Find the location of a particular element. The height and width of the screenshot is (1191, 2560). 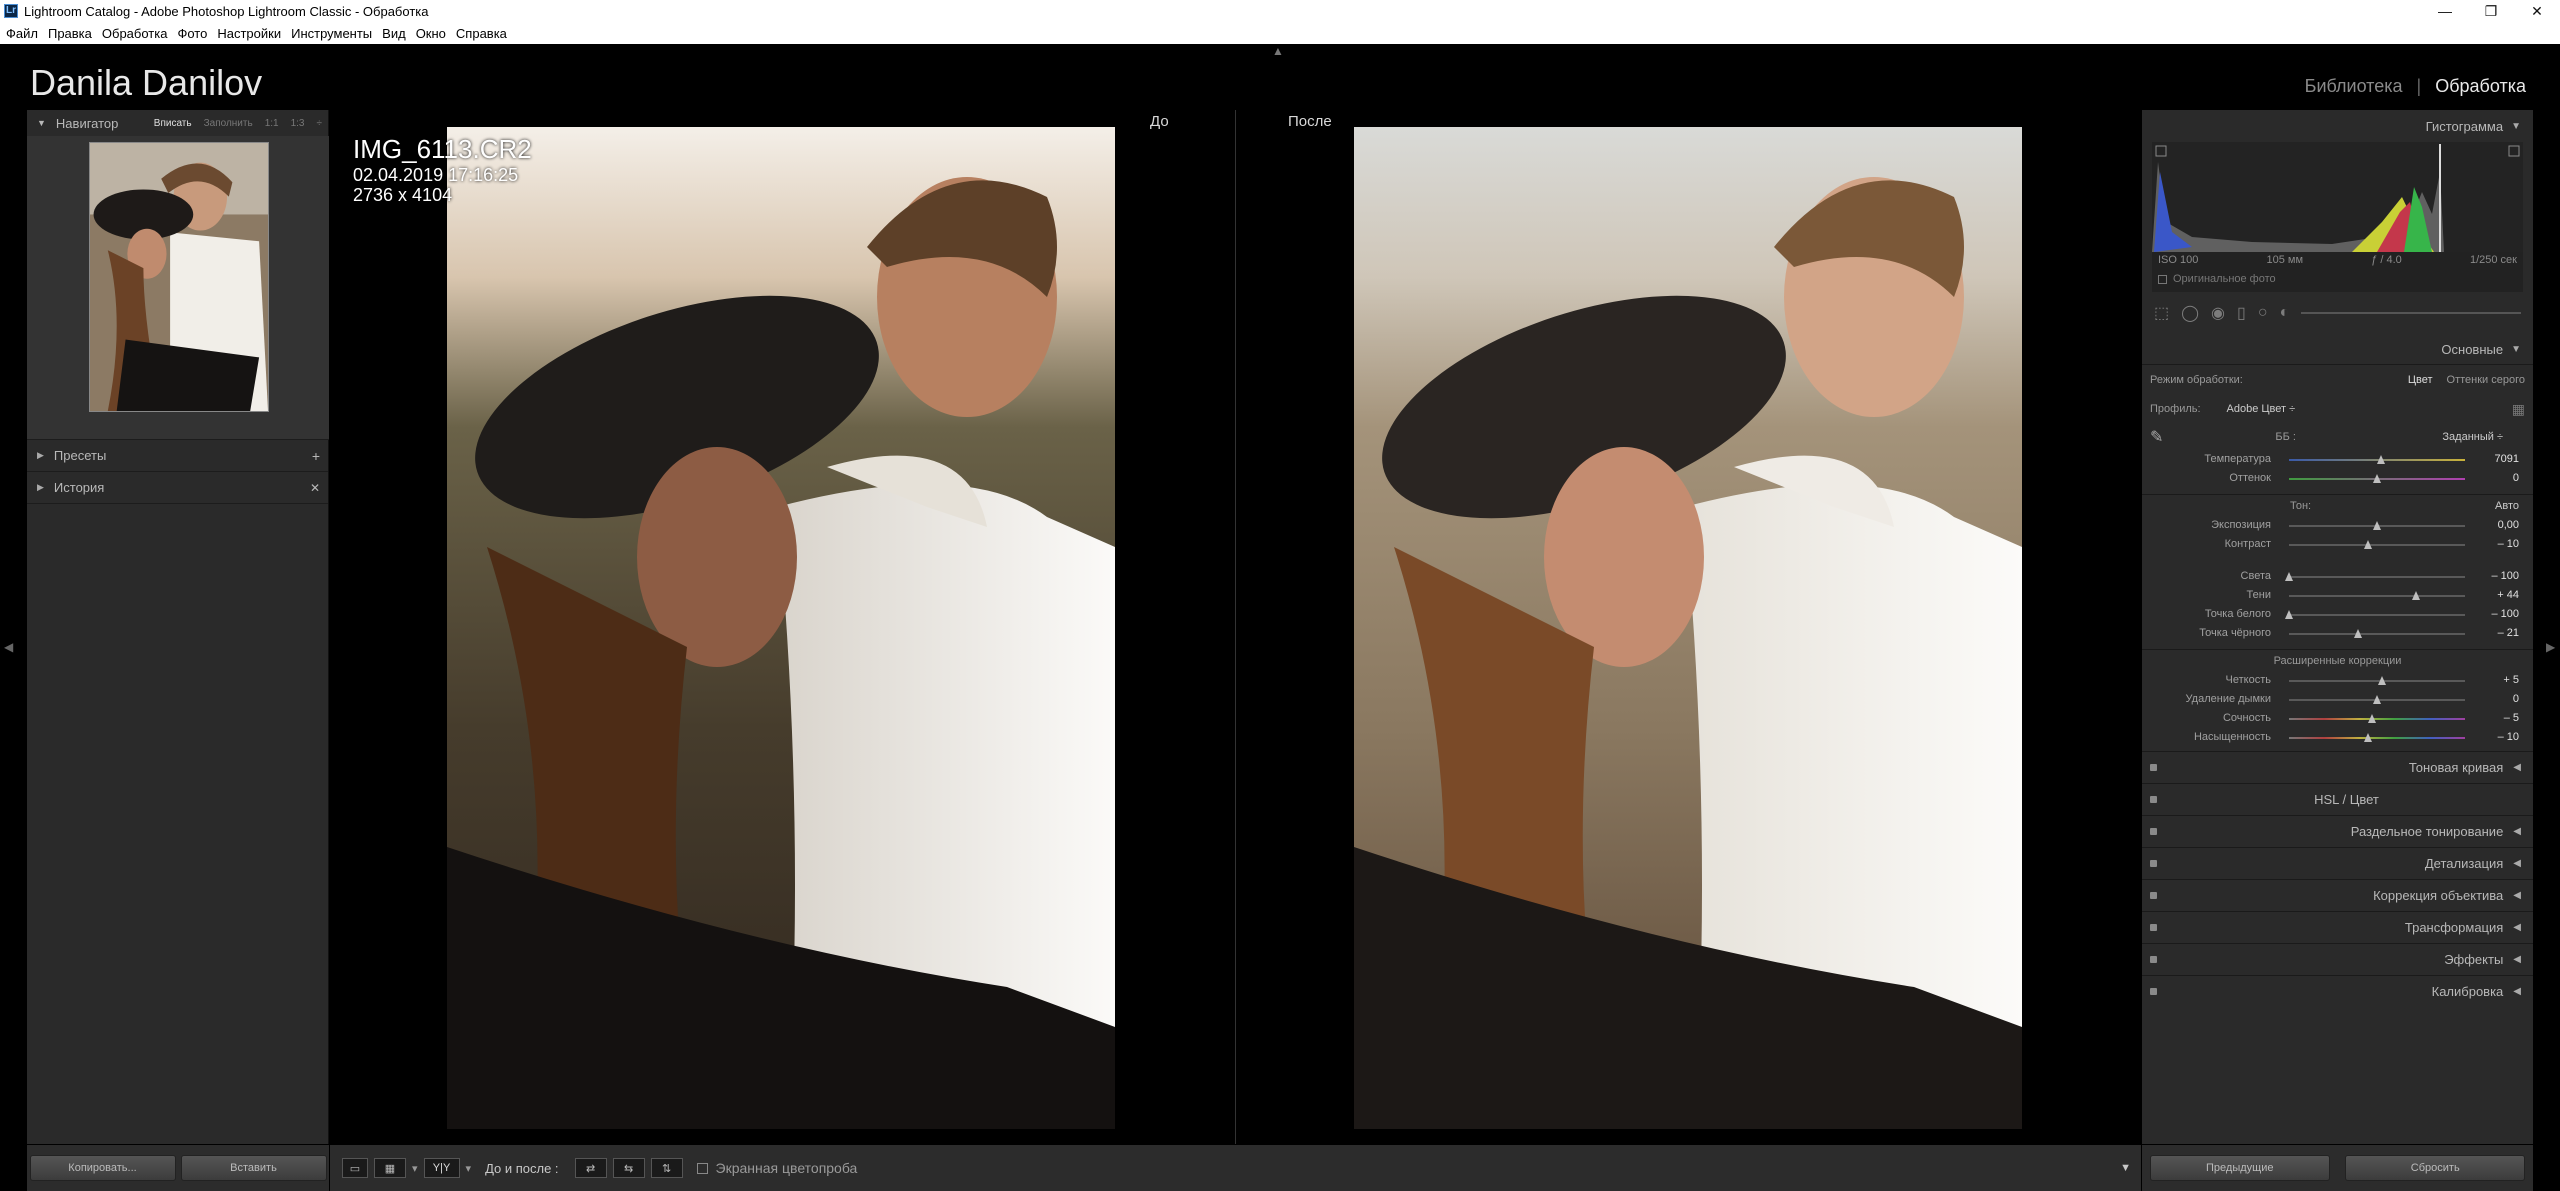

section-split-toning: Раздельное тонирование ◀ is located at coordinates (2337, 831).